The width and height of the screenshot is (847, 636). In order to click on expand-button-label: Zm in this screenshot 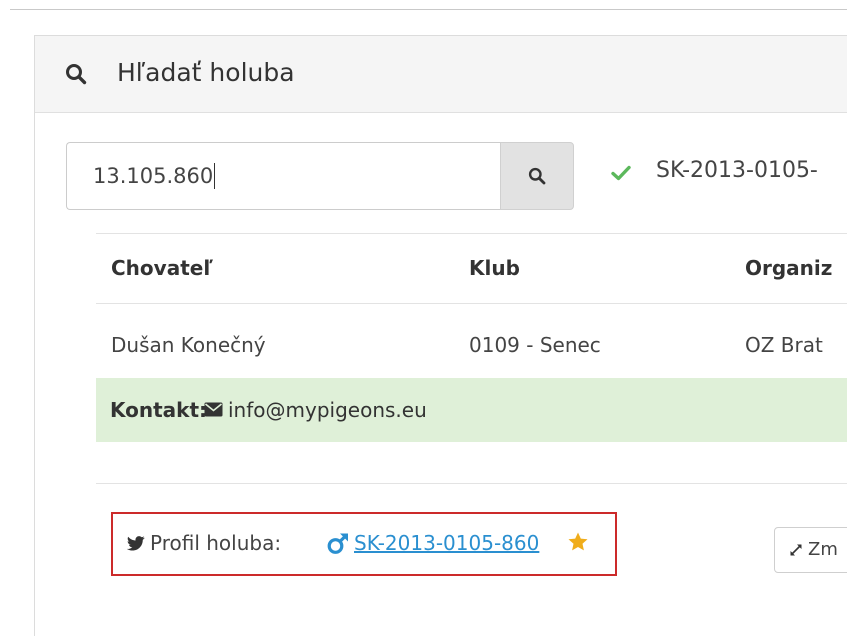, I will do `click(823, 549)`.